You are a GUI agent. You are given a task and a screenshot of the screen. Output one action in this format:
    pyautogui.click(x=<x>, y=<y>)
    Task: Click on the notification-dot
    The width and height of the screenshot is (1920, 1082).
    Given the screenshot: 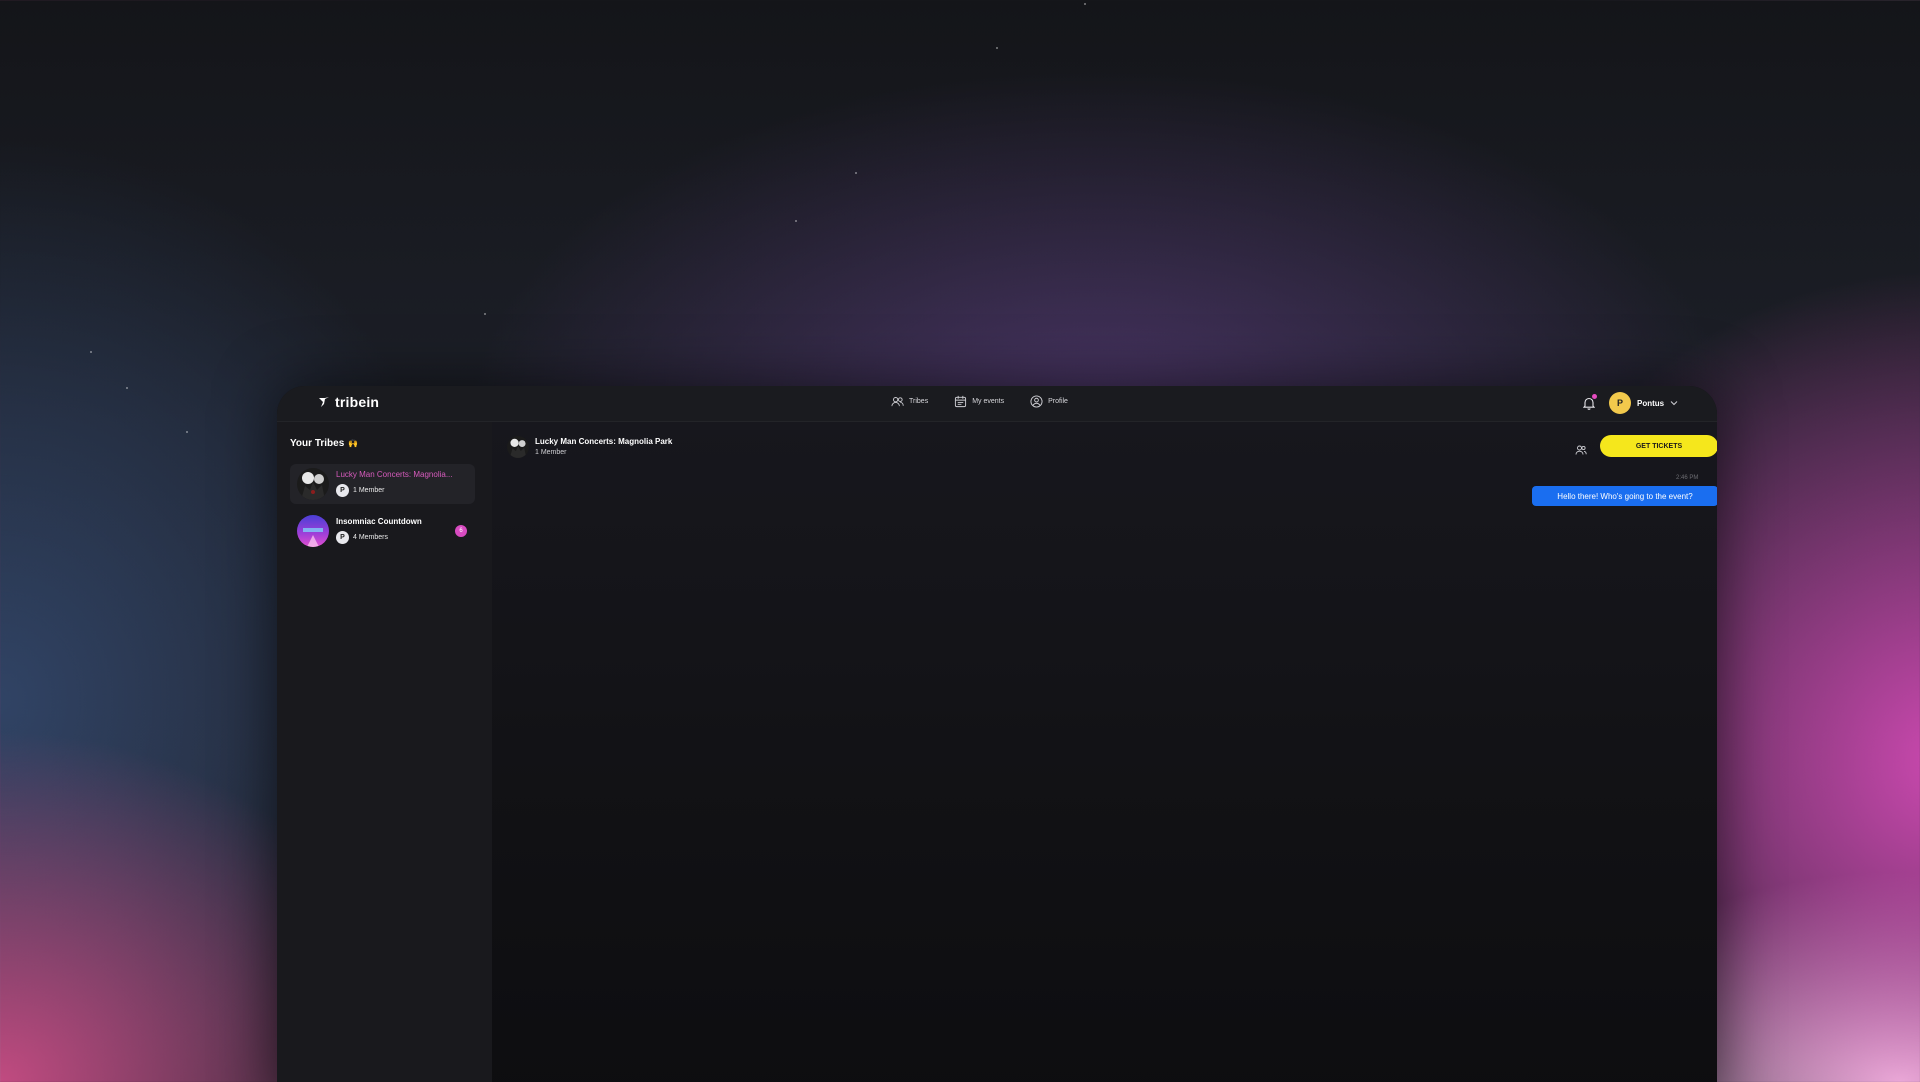 What is the action you would take?
    pyautogui.click(x=1594, y=396)
    